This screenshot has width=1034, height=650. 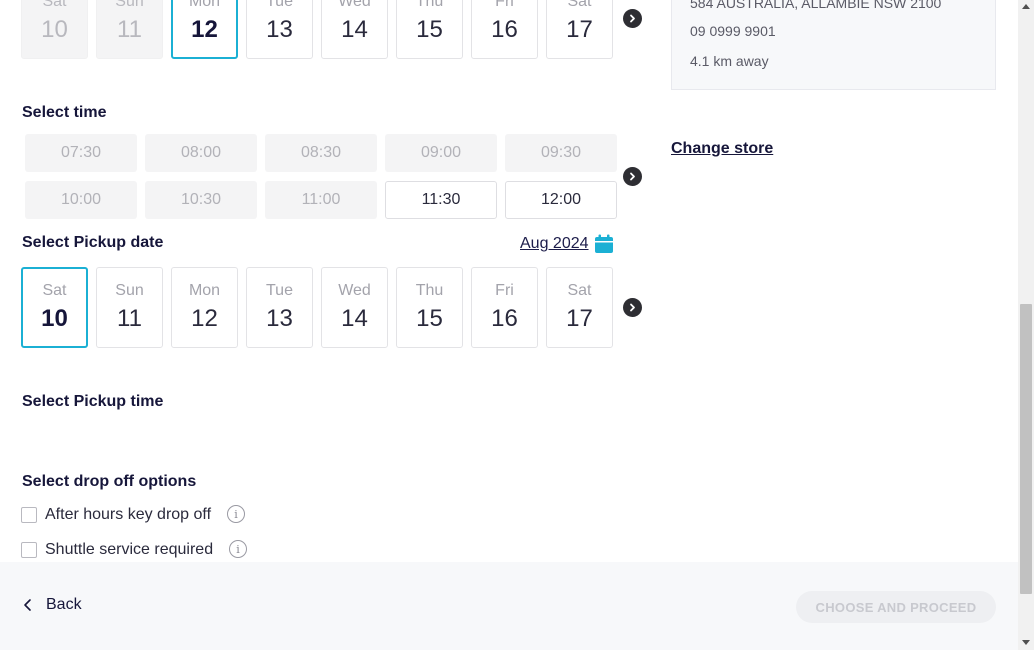 I want to click on time-slot: 09:30, so click(x=561, y=153).